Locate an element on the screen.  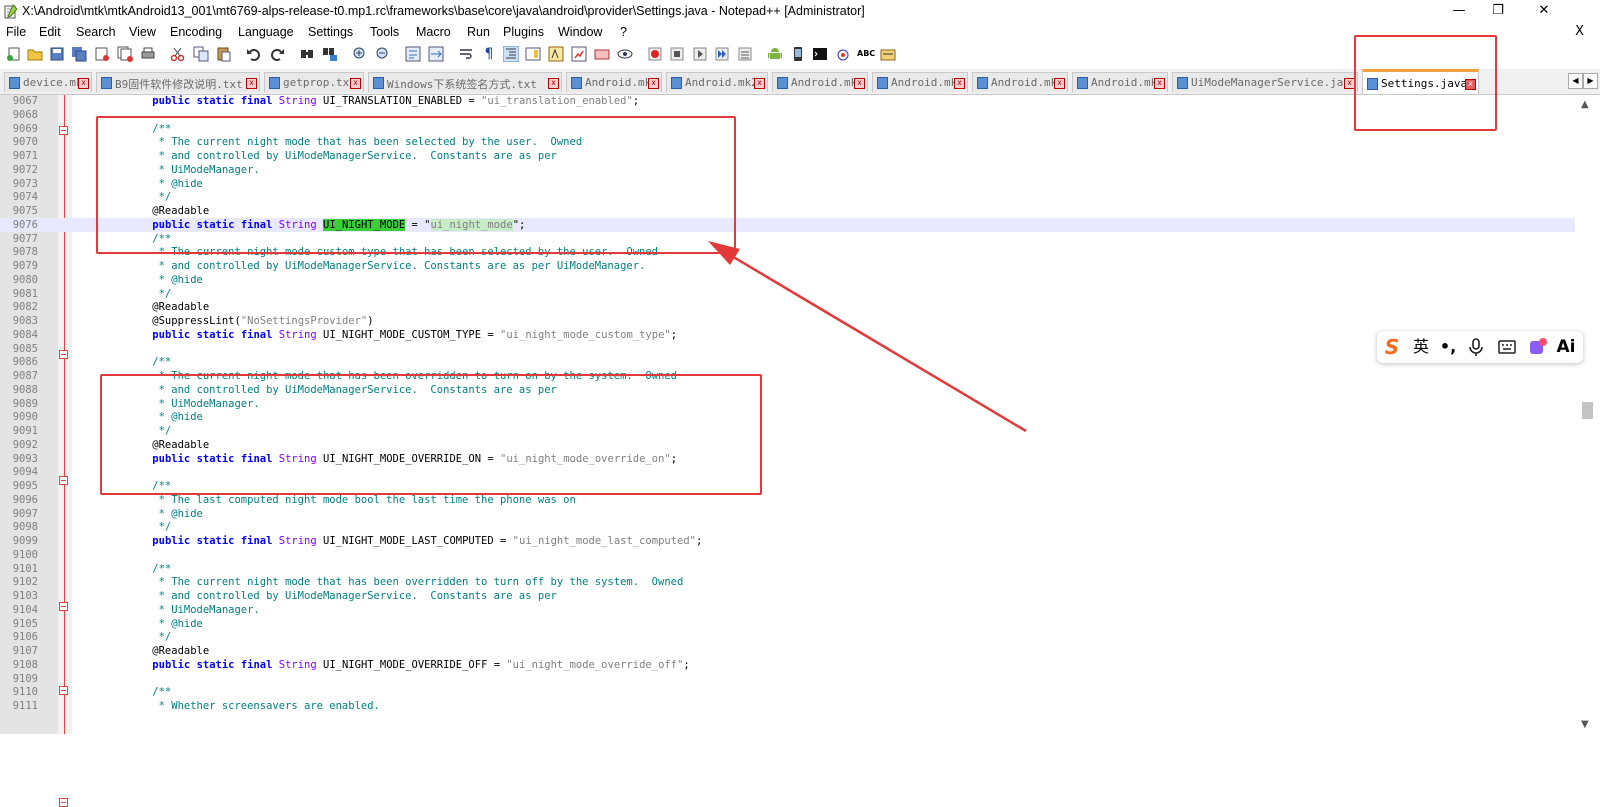
menu-window: Window is located at coordinates (580, 32).